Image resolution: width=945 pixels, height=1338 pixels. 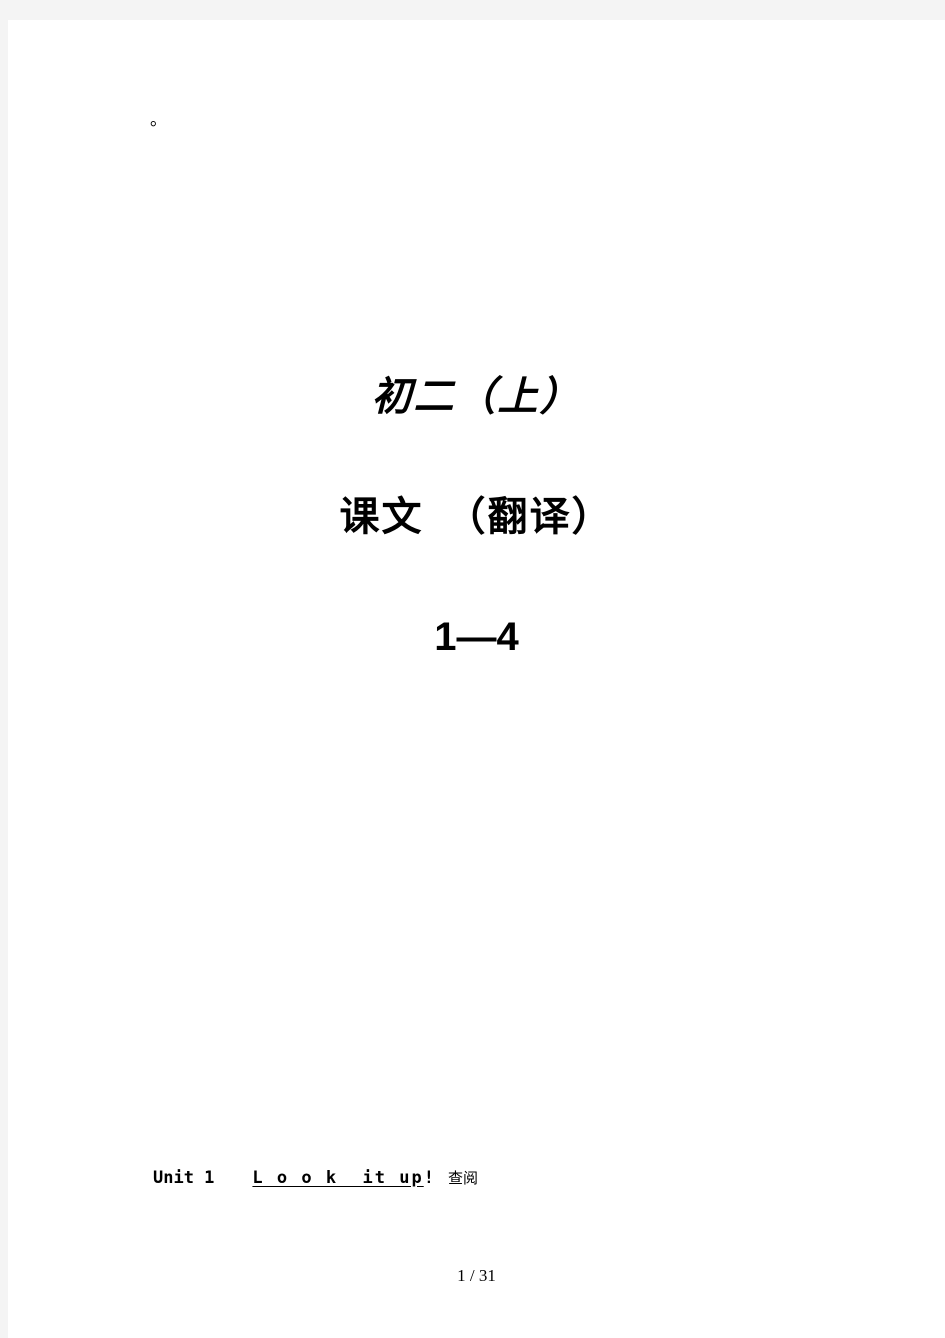 I want to click on page-number-footer: 1 / 31, so click(x=476, y=1275).